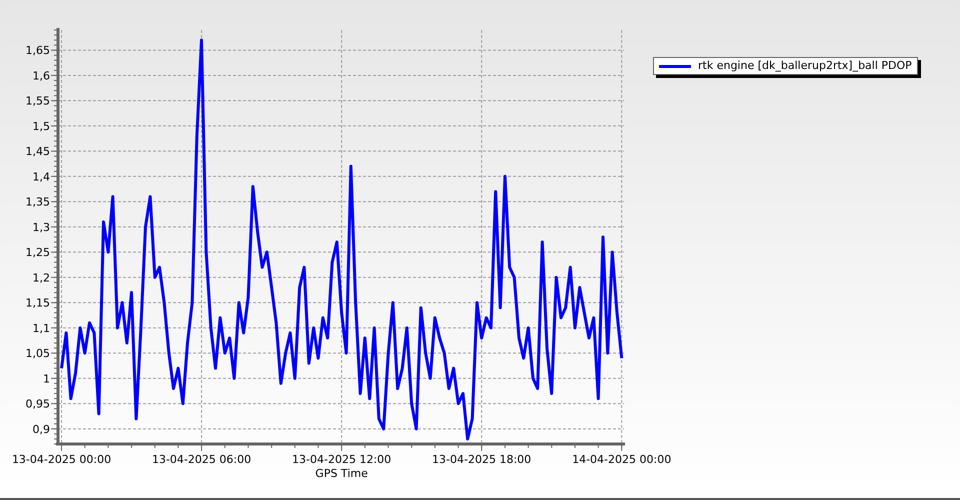 Image resolution: width=960 pixels, height=500 pixels. Describe the element at coordinates (41, 75) in the screenshot. I see `y-tick-label: 1,6` at that location.